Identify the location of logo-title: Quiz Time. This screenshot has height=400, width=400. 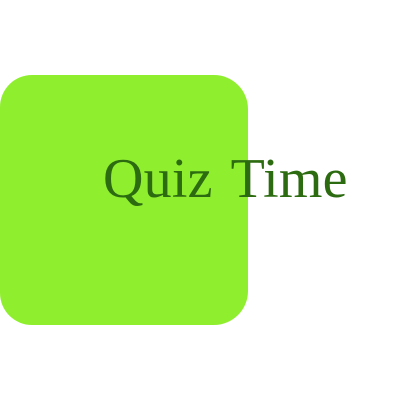
(225, 179).